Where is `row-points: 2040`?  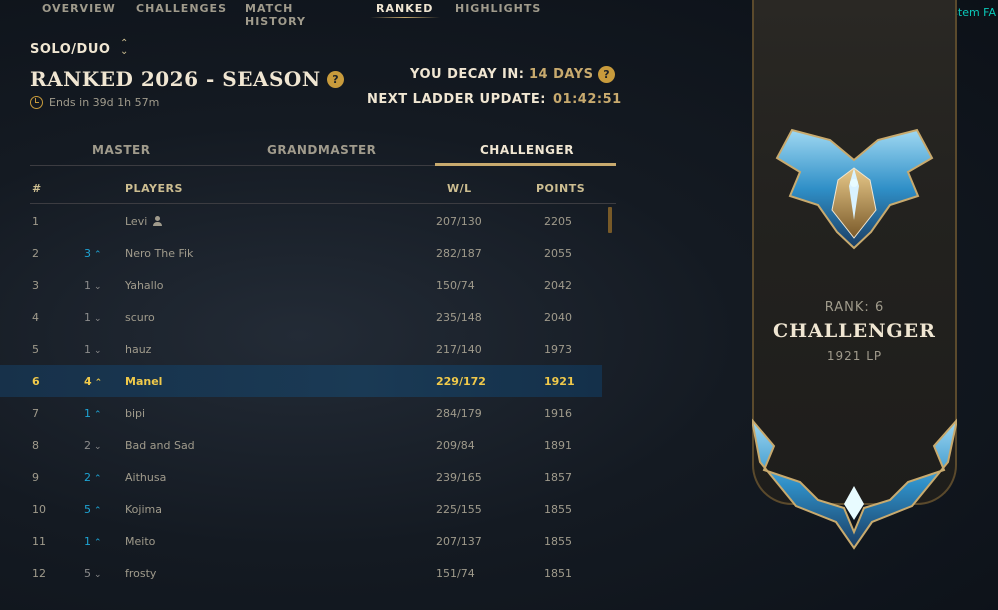
row-points: 2040 is located at coordinates (558, 317).